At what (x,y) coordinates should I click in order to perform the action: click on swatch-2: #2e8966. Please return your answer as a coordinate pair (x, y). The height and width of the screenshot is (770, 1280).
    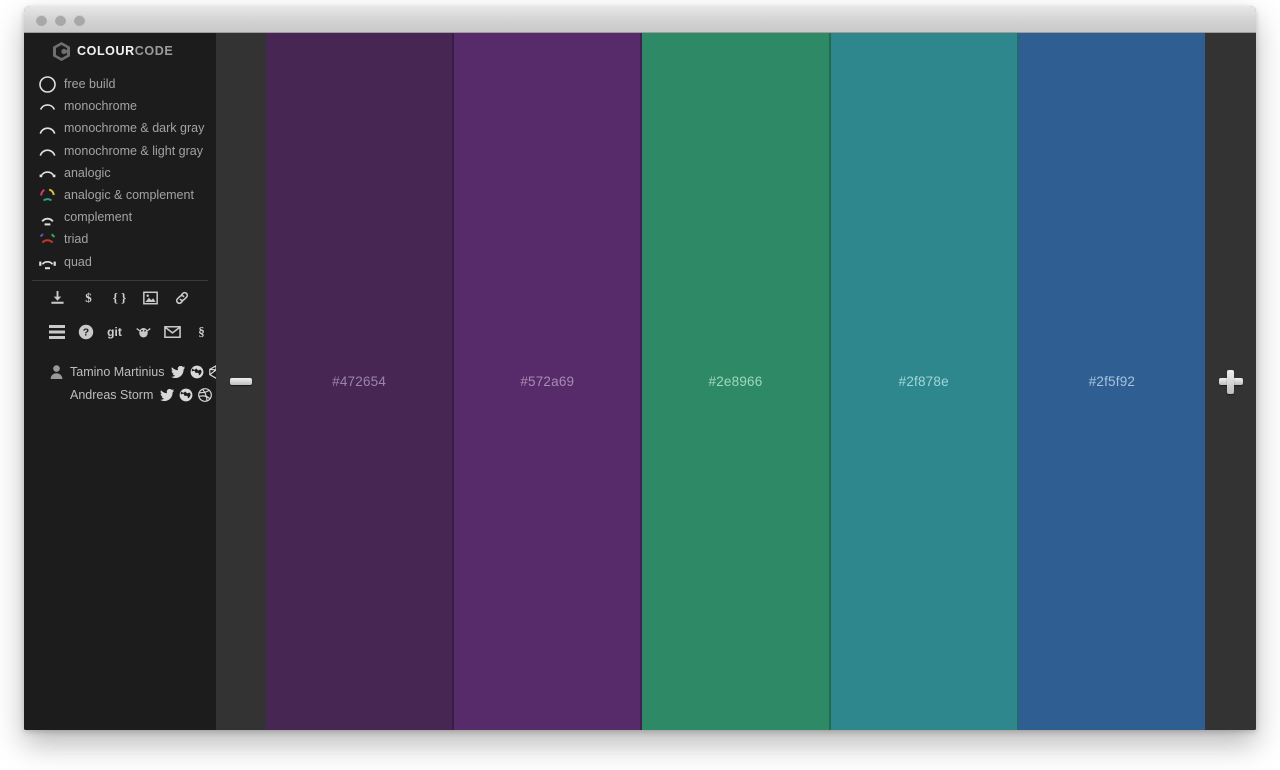
    Looking at the image, I should click on (736, 381).